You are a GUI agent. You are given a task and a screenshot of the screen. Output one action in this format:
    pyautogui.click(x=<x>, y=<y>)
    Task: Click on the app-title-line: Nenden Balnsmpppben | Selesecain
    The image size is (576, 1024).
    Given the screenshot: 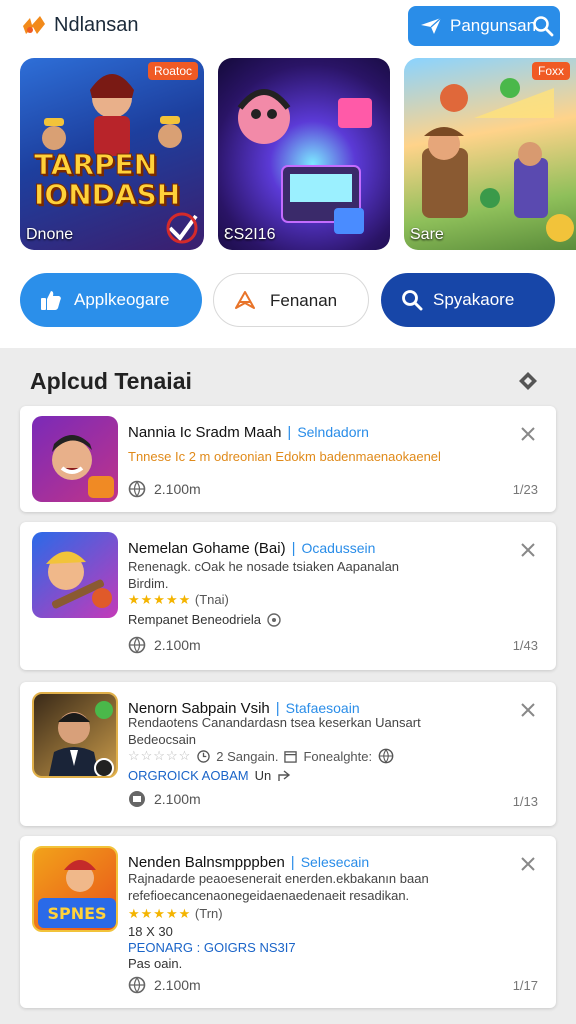 What is the action you would take?
    pyautogui.click(x=248, y=862)
    